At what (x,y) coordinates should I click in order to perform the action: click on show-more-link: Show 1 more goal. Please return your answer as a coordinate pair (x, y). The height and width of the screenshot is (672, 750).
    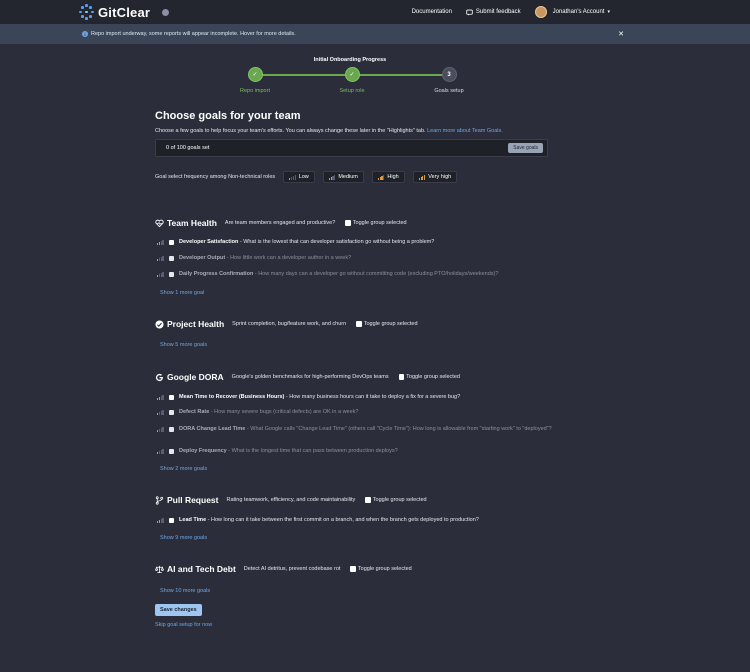
    Looking at the image, I should click on (182, 293).